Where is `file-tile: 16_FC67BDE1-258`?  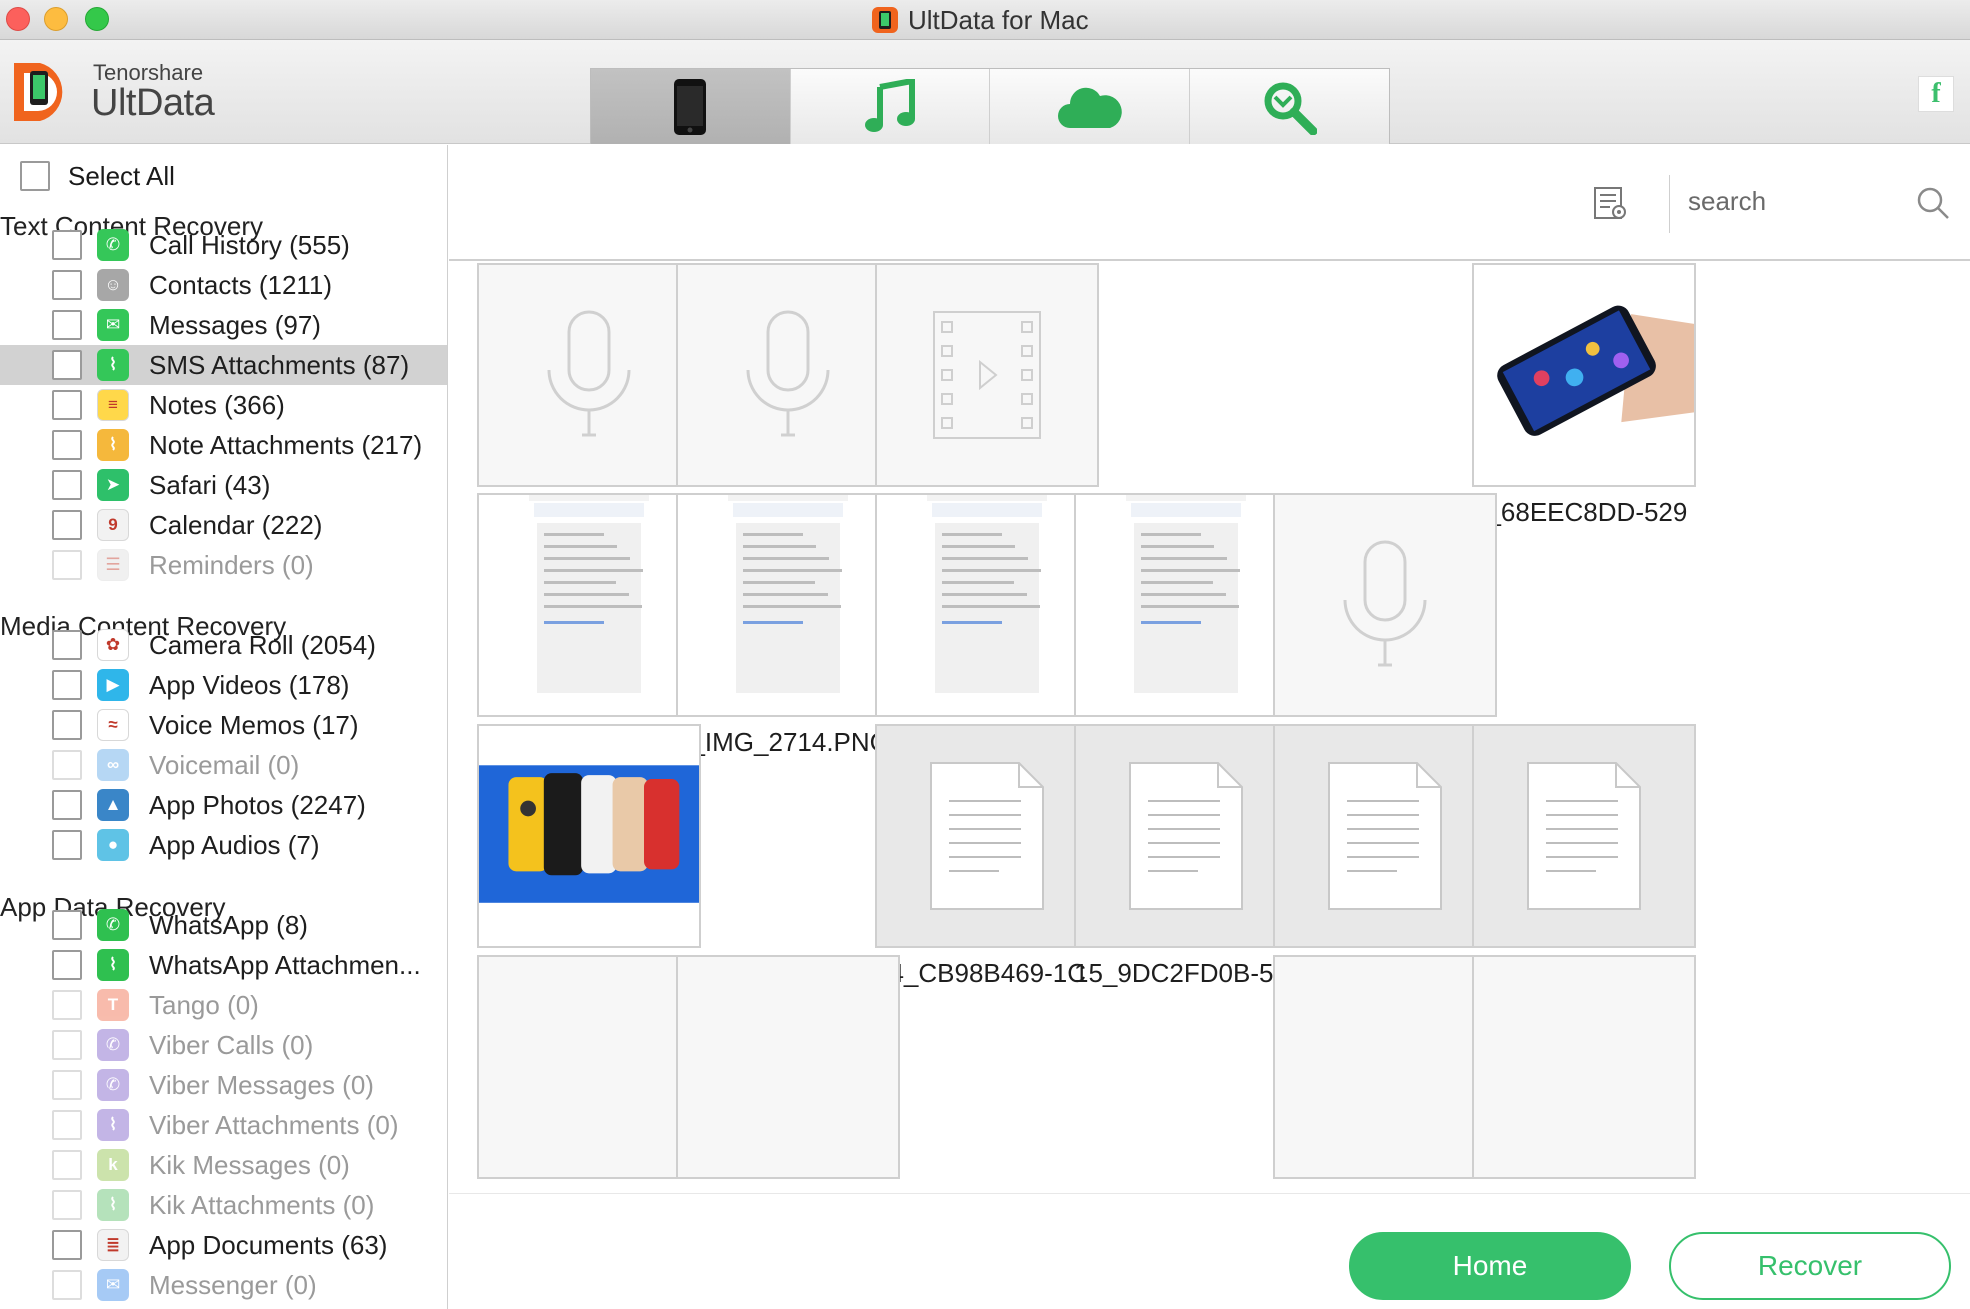
file-tile: 16_FC67BDE1-258 is located at coordinates (1385, 856).